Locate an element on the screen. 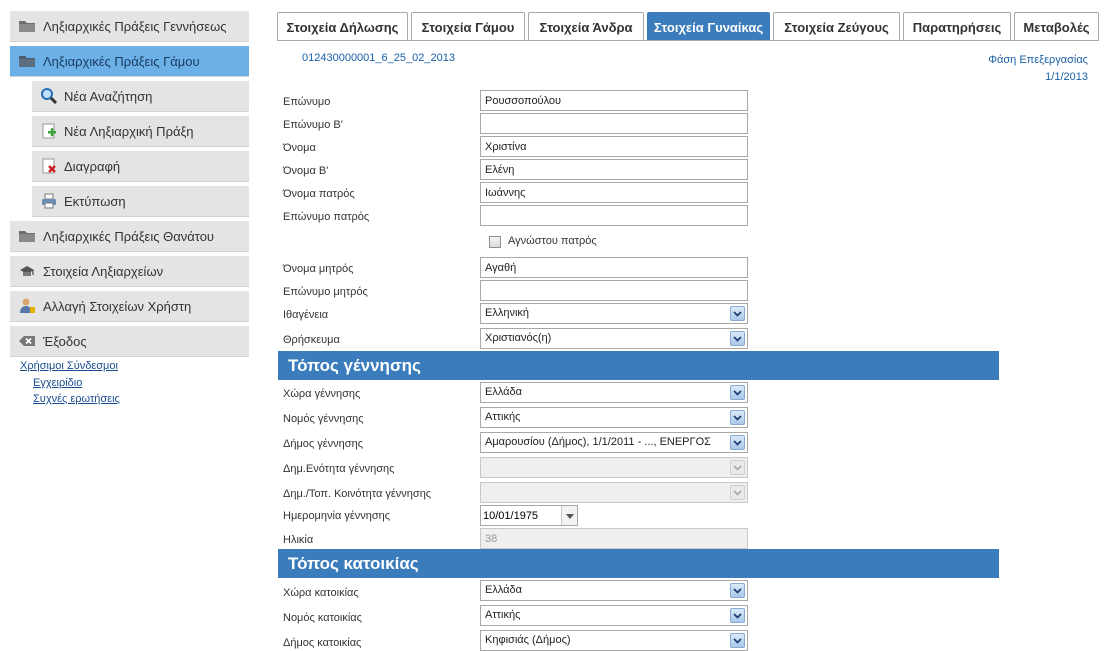 The image size is (1115, 651). mother-surname-field is located at coordinates (614, 290).